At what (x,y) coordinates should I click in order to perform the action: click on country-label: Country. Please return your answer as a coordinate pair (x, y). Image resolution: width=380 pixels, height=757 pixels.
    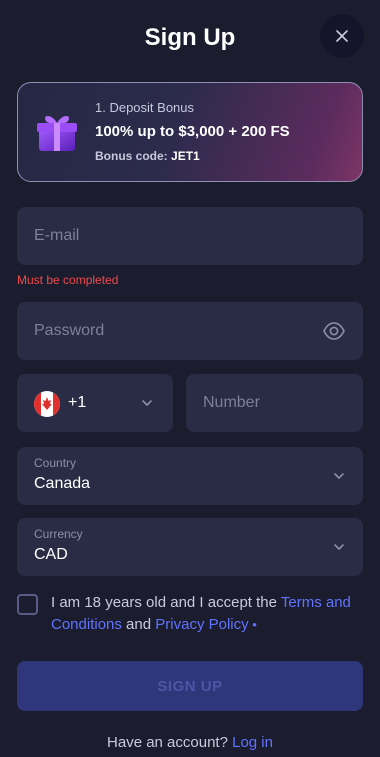
    Looking at the image, I should click on (55, 463).